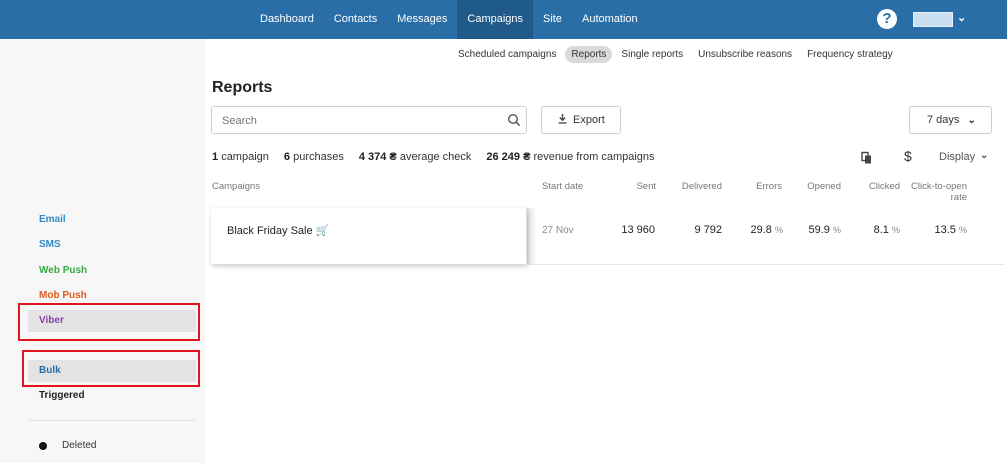 Image resolution: width=1007 pixels, height=463 pixels. What do you see at coordinates (562, 119) in the screenshot?
I see `download-icon` at bounding box center [562, 119].